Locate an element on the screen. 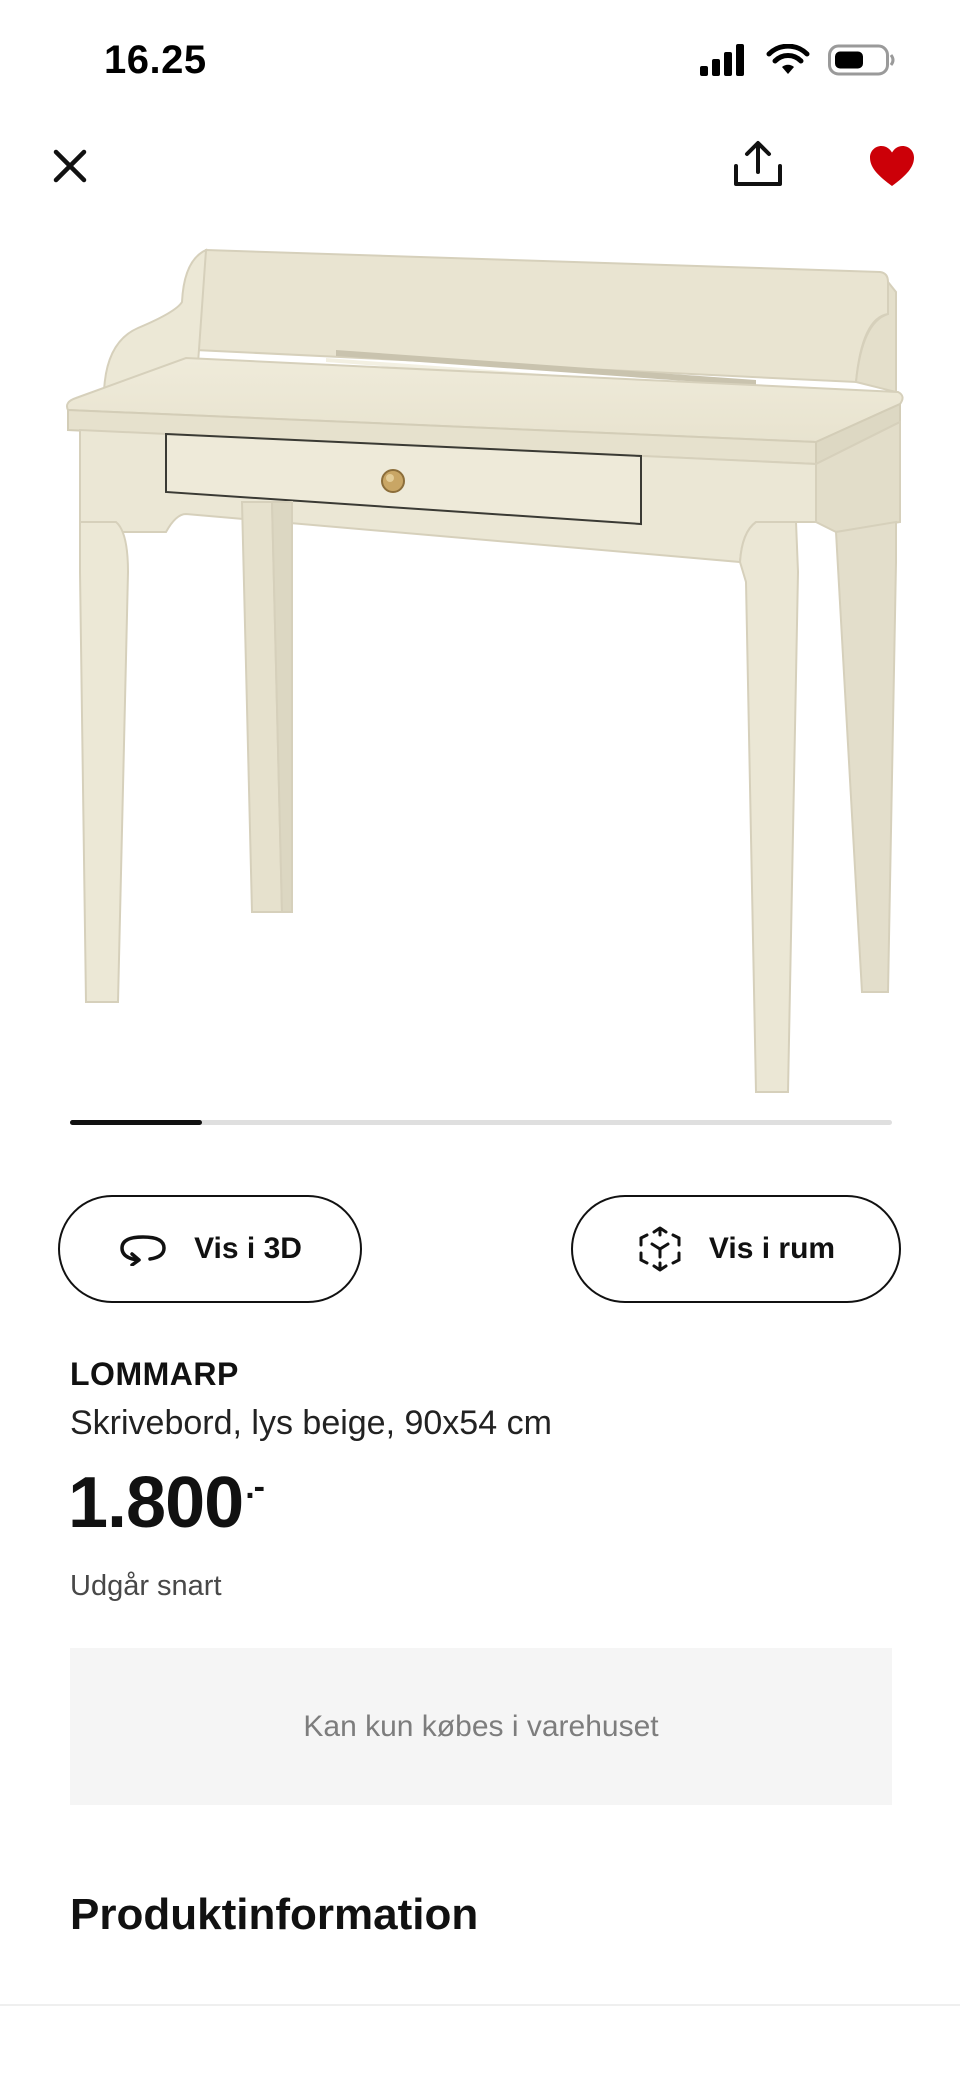 This screenshot has height=2078, width=960. status-icons is located at coordinates (798, 60).